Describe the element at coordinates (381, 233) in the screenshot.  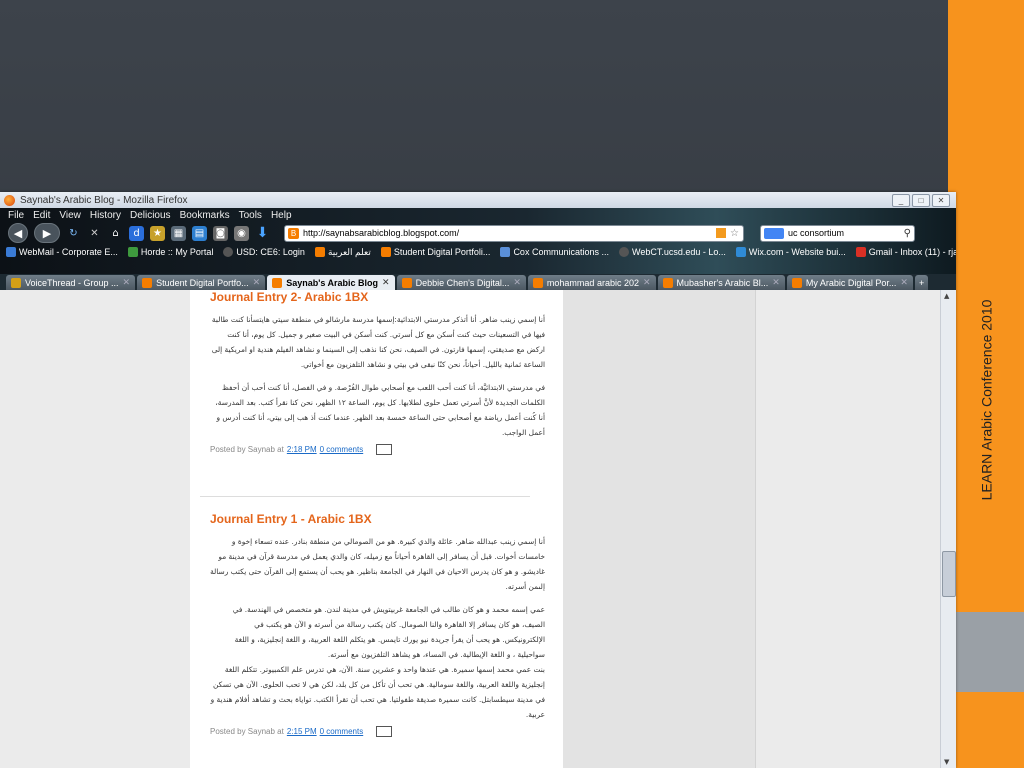
I see `url-text: http://saynabsarabicblog.blogspot.com/` at that location.